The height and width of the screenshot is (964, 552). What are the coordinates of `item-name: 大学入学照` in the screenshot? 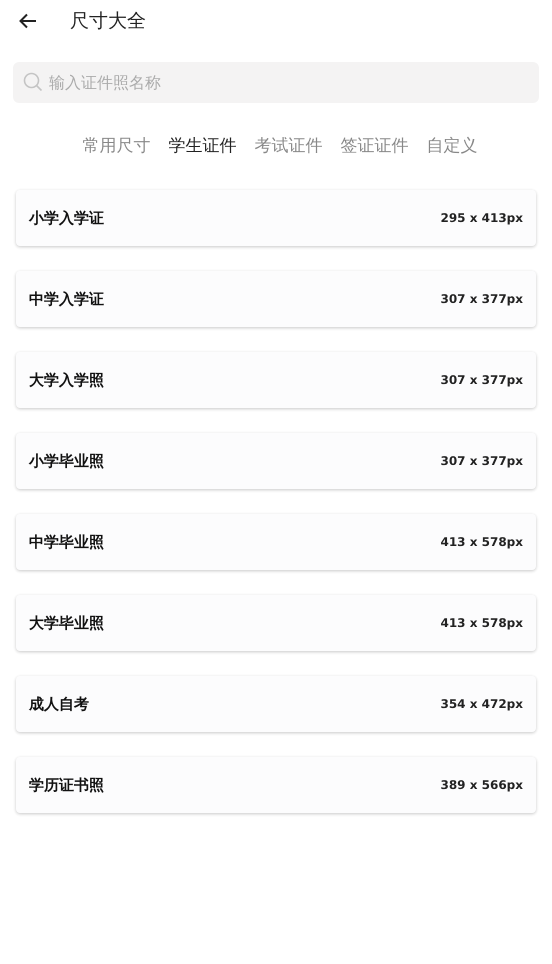 It's located at (66, 380).